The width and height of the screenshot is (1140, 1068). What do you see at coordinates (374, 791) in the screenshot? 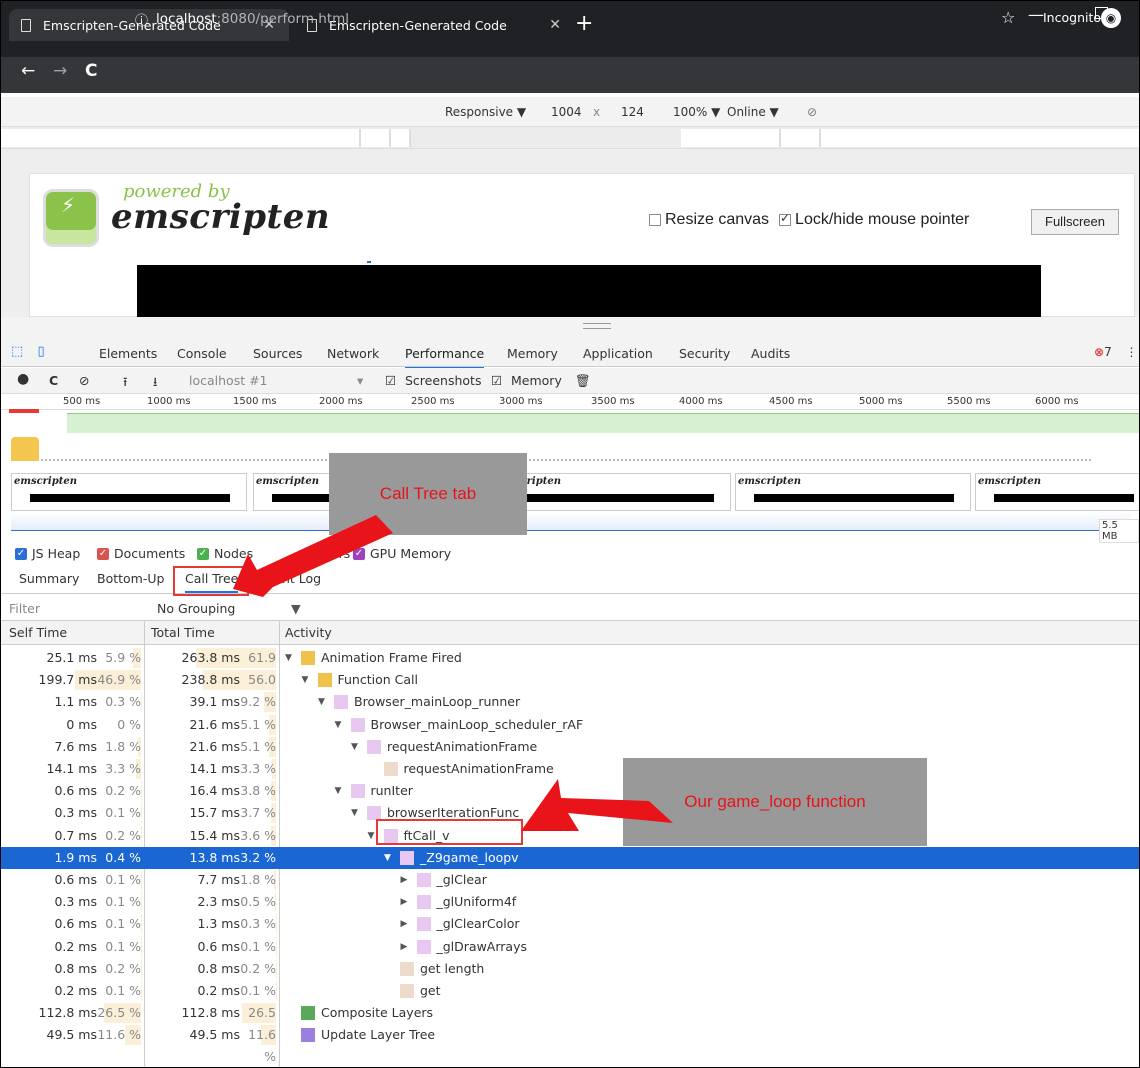
I see `activity-cell: ▼ runIter` at bounding box center [374, 791].